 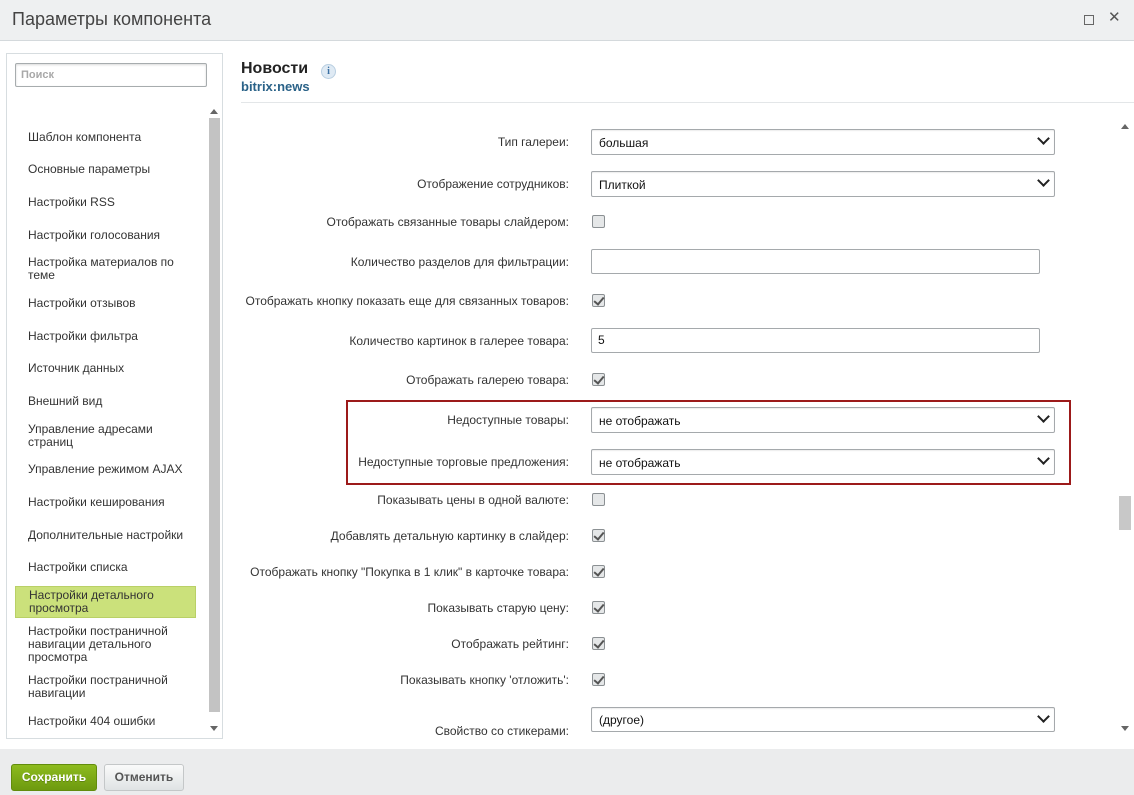 What do you see at coordinates (508, 420) in the screenshot?
I see `param-label: Недоступные товары:` at bounding box center [508, 420].